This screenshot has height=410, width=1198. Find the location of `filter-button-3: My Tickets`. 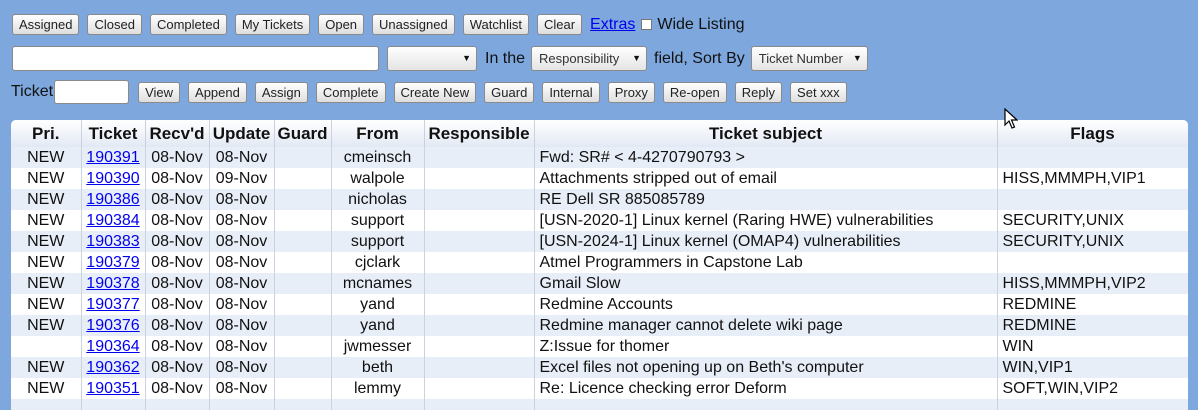

filter-button-3: My Tickets is located at coordinates (272, 24).